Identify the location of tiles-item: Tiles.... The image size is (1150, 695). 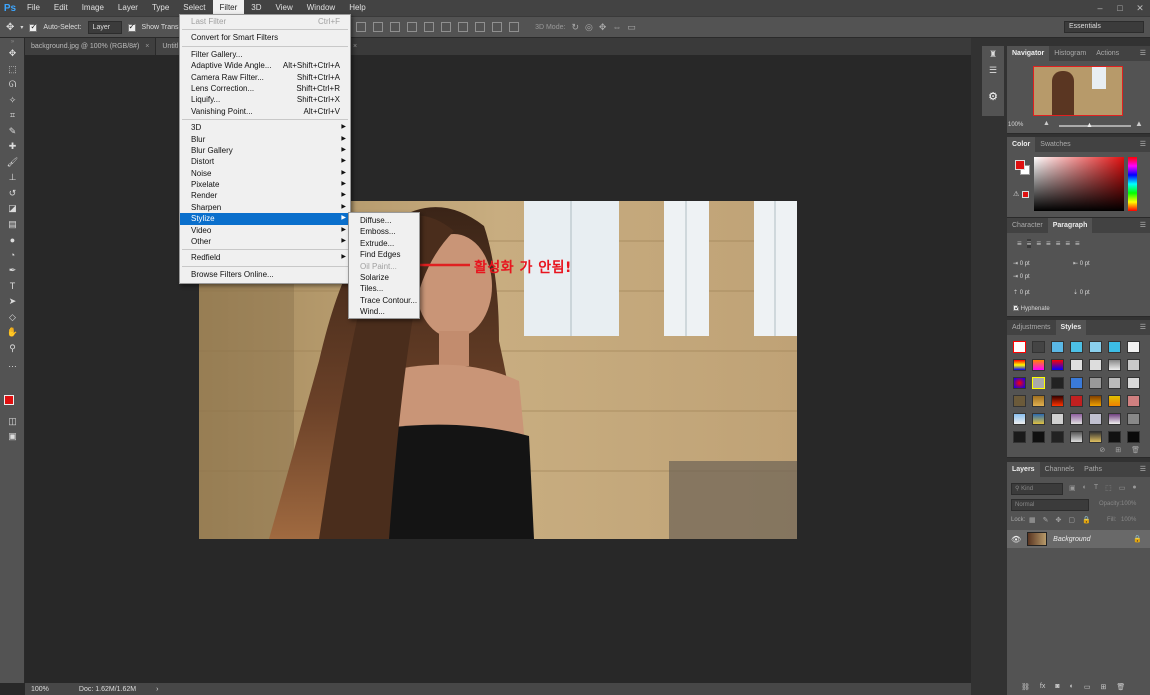
(384, 288).